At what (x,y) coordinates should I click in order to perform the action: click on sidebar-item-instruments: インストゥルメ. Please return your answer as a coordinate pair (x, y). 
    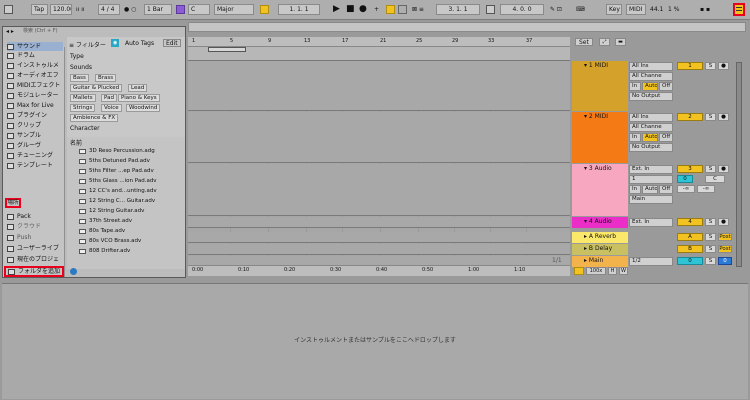
    Looking at the image, I should click on (33, 65).